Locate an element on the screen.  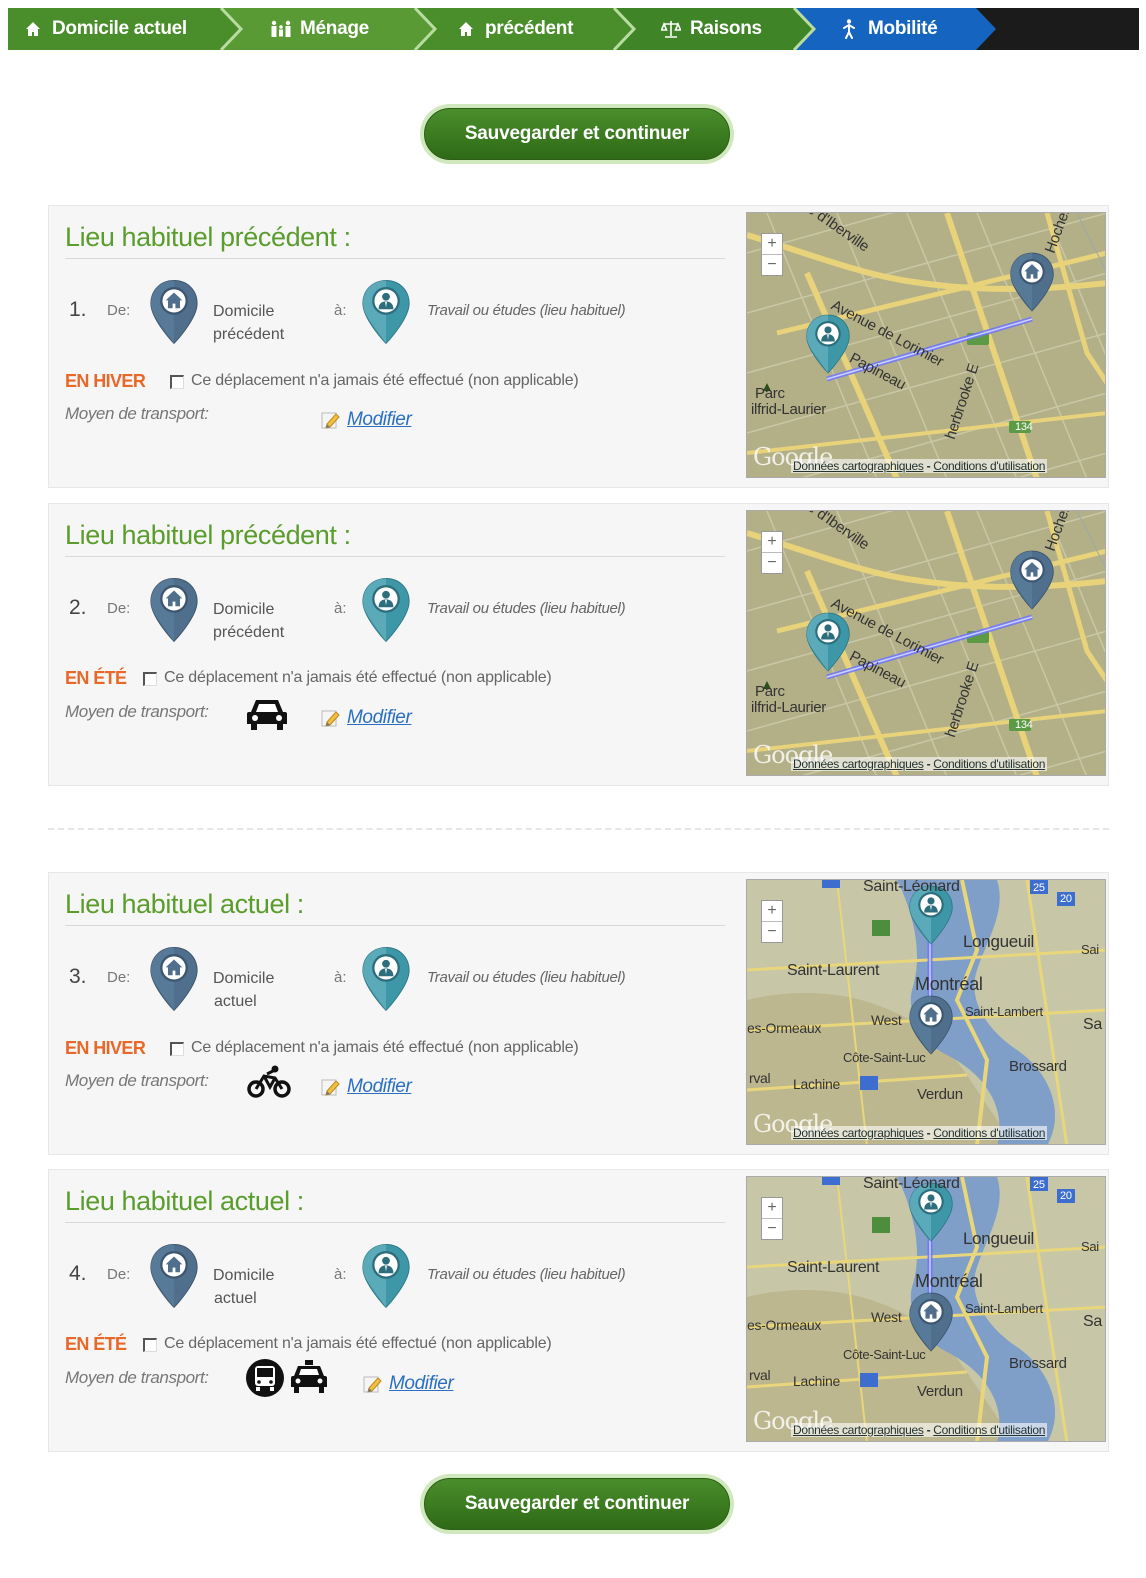
save-and-continue-button: Sauvegarder et continuer is located at coordinates (577, 134).